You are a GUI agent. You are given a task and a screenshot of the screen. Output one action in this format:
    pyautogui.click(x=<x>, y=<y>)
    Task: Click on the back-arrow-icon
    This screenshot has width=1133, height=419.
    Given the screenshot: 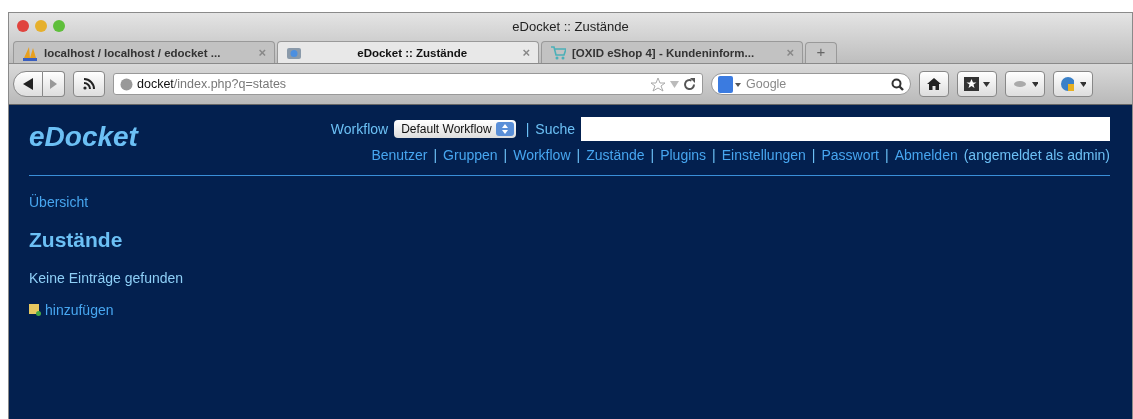 What is the action you would take?
    pyautogui.click(x=28, y=84)
    